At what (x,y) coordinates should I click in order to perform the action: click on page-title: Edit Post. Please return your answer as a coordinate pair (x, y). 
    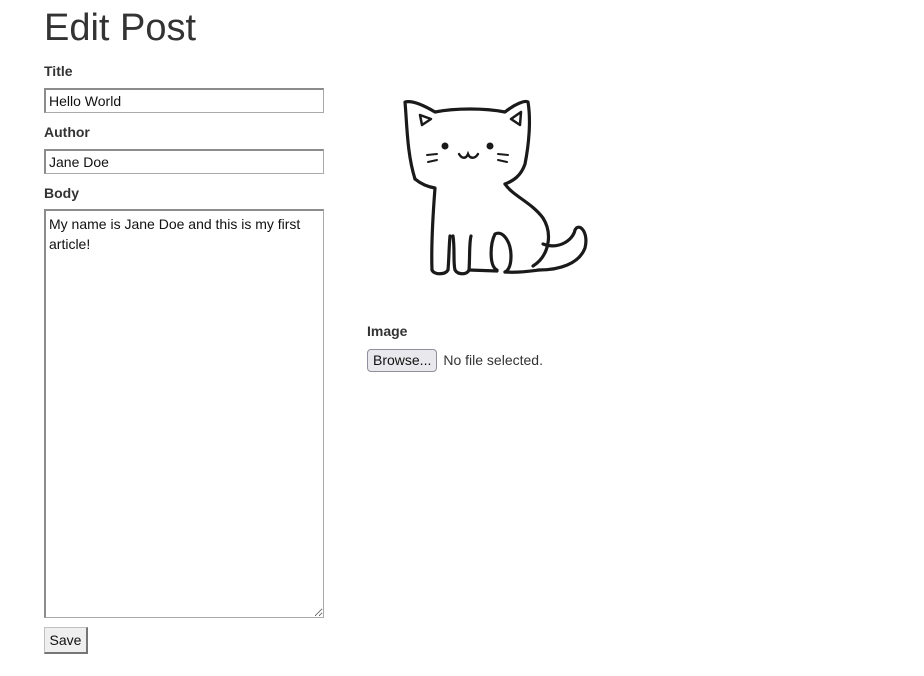
    Looking at the image, I should click on (120, 28).